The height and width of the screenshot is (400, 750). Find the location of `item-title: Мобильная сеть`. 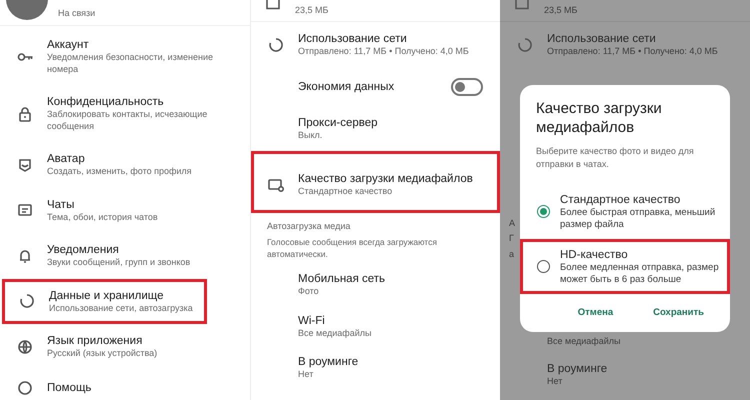

item-title: Мобильная сеть is located at coordinates (342, 279).